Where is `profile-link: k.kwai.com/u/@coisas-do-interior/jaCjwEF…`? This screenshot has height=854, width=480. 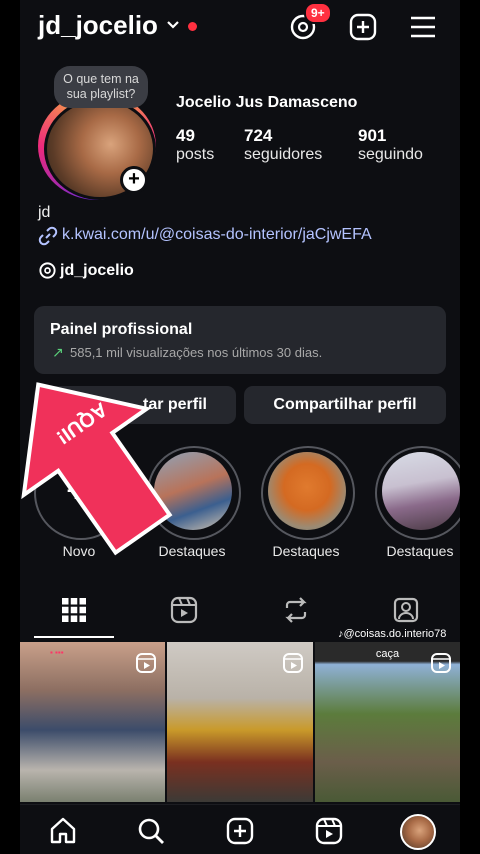 profile-link: k.kwai.com/u/@coisas-do-interior/jaCjwEF… is located at coordinates (217, 235).